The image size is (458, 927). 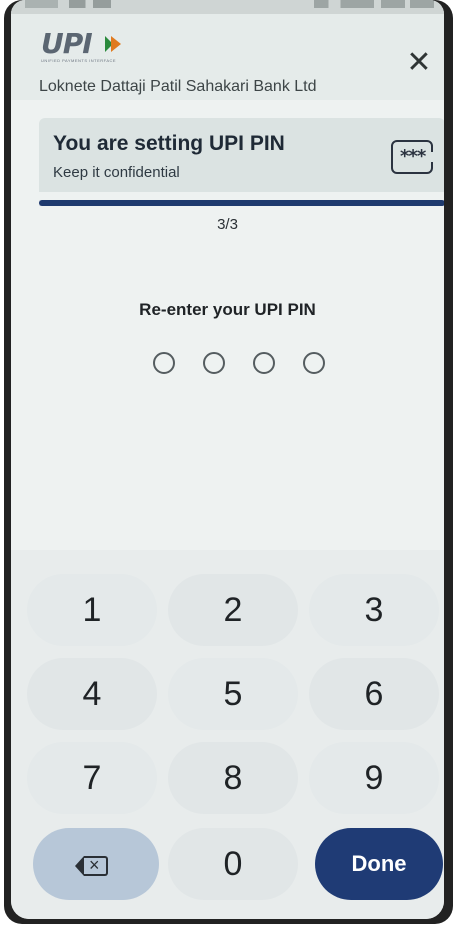 I want to click on status-right-icons, so click(x=374, y=4).